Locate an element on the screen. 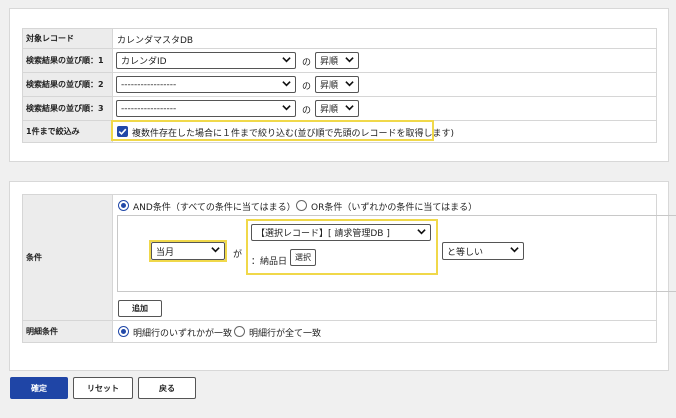 The image size is (676, 418). narrow-checkbox-label: 複数件存在した場合に１件まで絞り込む(並び順で先頭のレコードを取得します) is located at coordinates (293, 134).